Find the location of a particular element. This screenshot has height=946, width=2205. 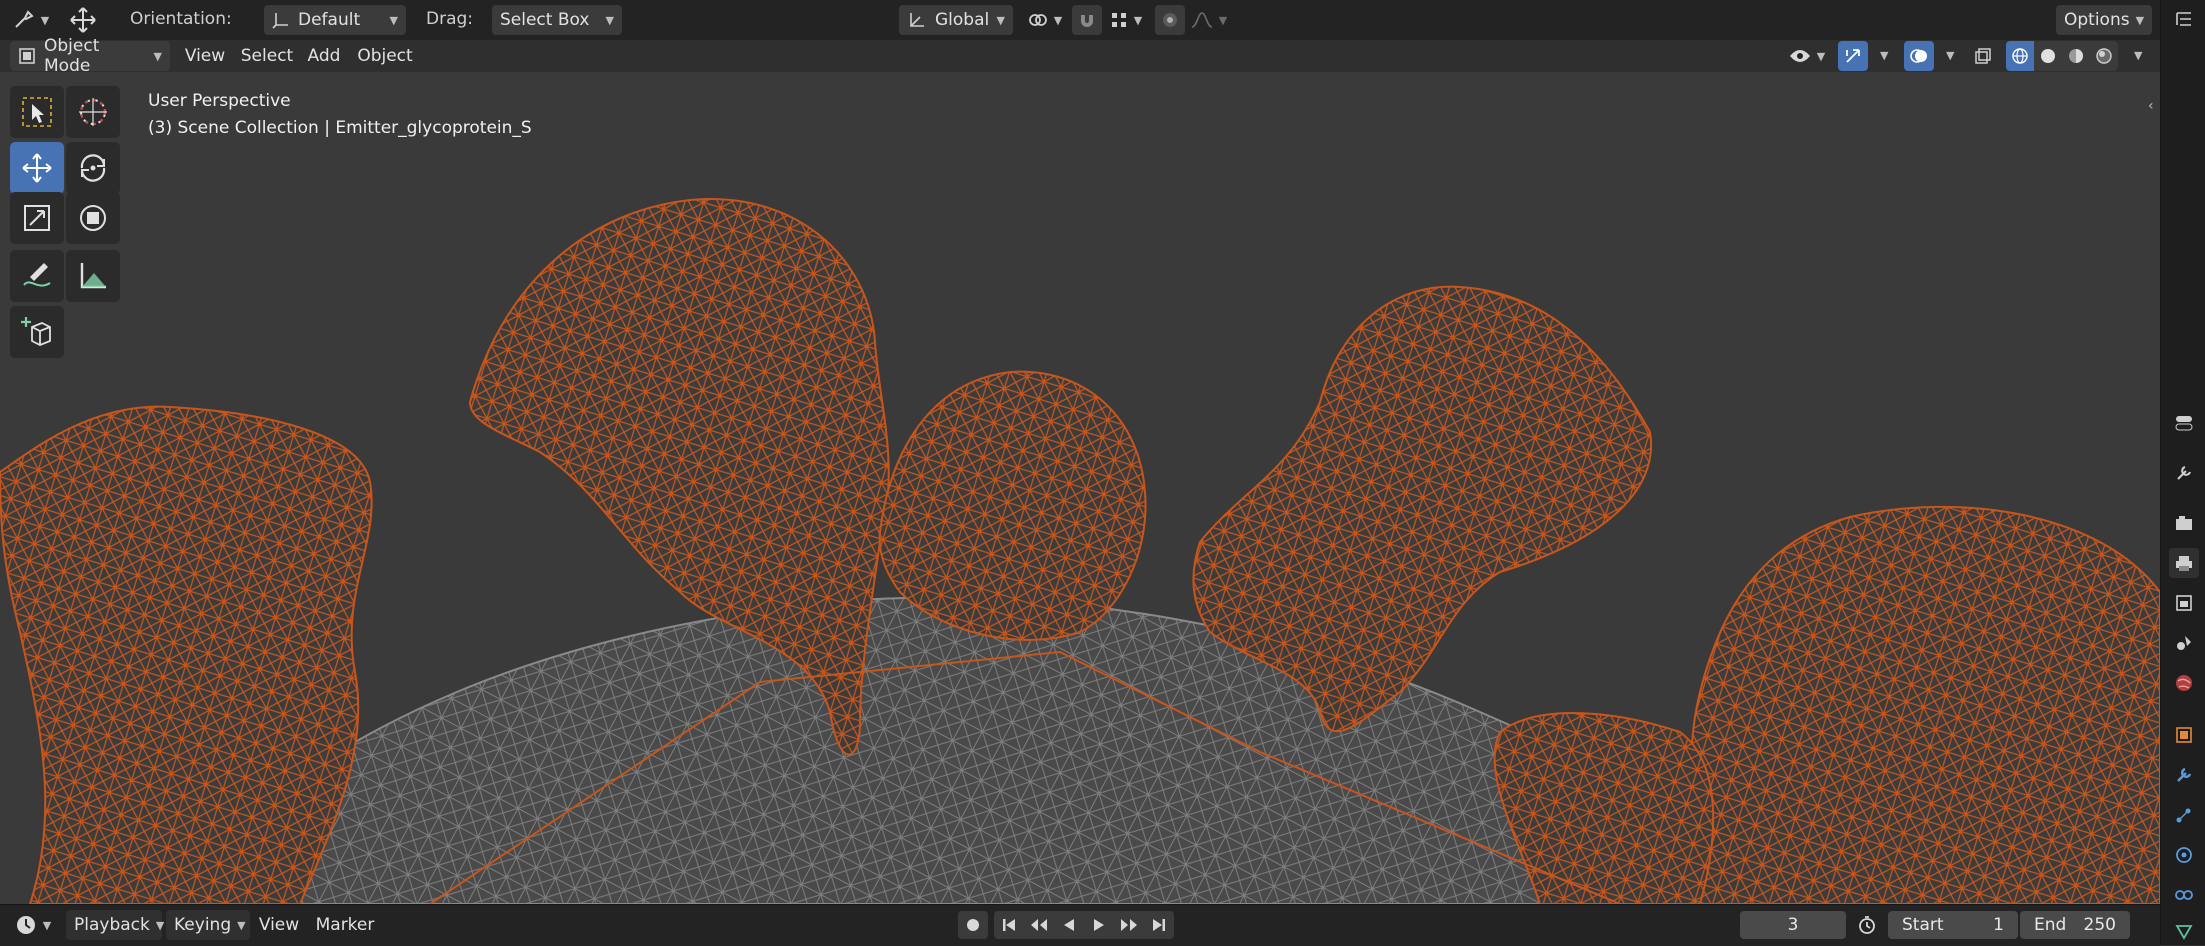

record-button is located at coordinates (973, 925).